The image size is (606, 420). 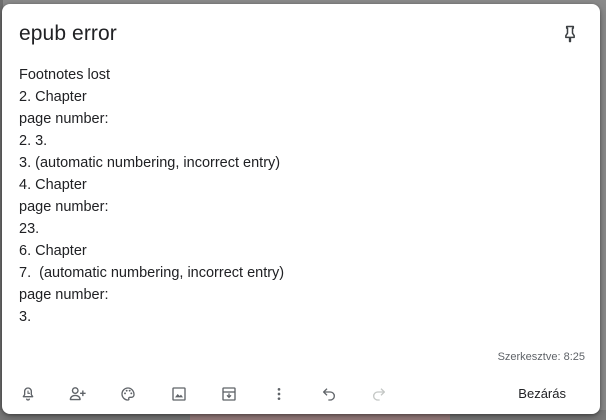 I want to click on note-line: Footnotes lost, so click(x=65, y=75).